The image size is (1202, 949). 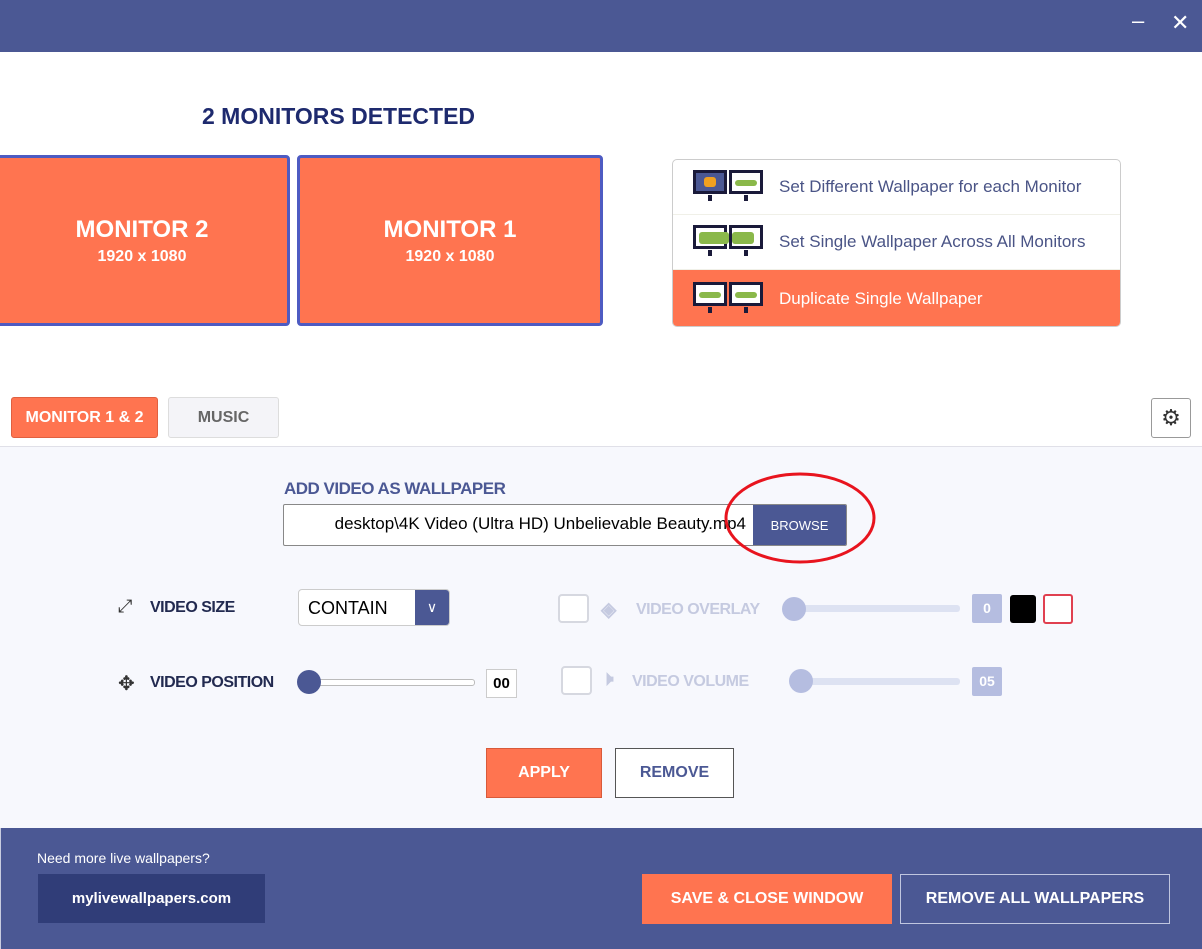 I want to click on mode-label: Set Different Wallpaper for each Monitor, so click(x=930, y=186).